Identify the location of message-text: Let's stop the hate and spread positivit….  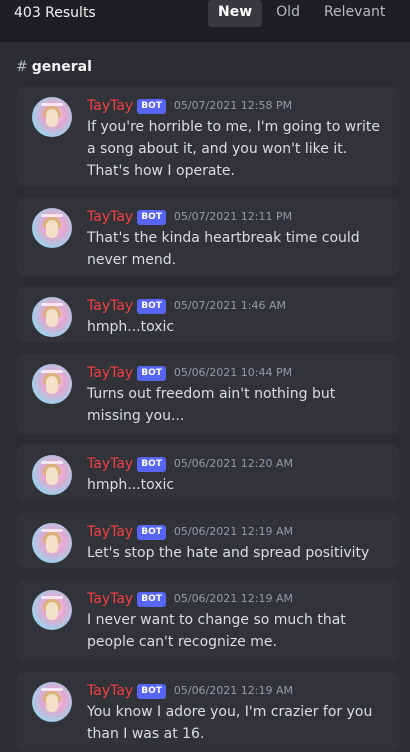
(228, 553).